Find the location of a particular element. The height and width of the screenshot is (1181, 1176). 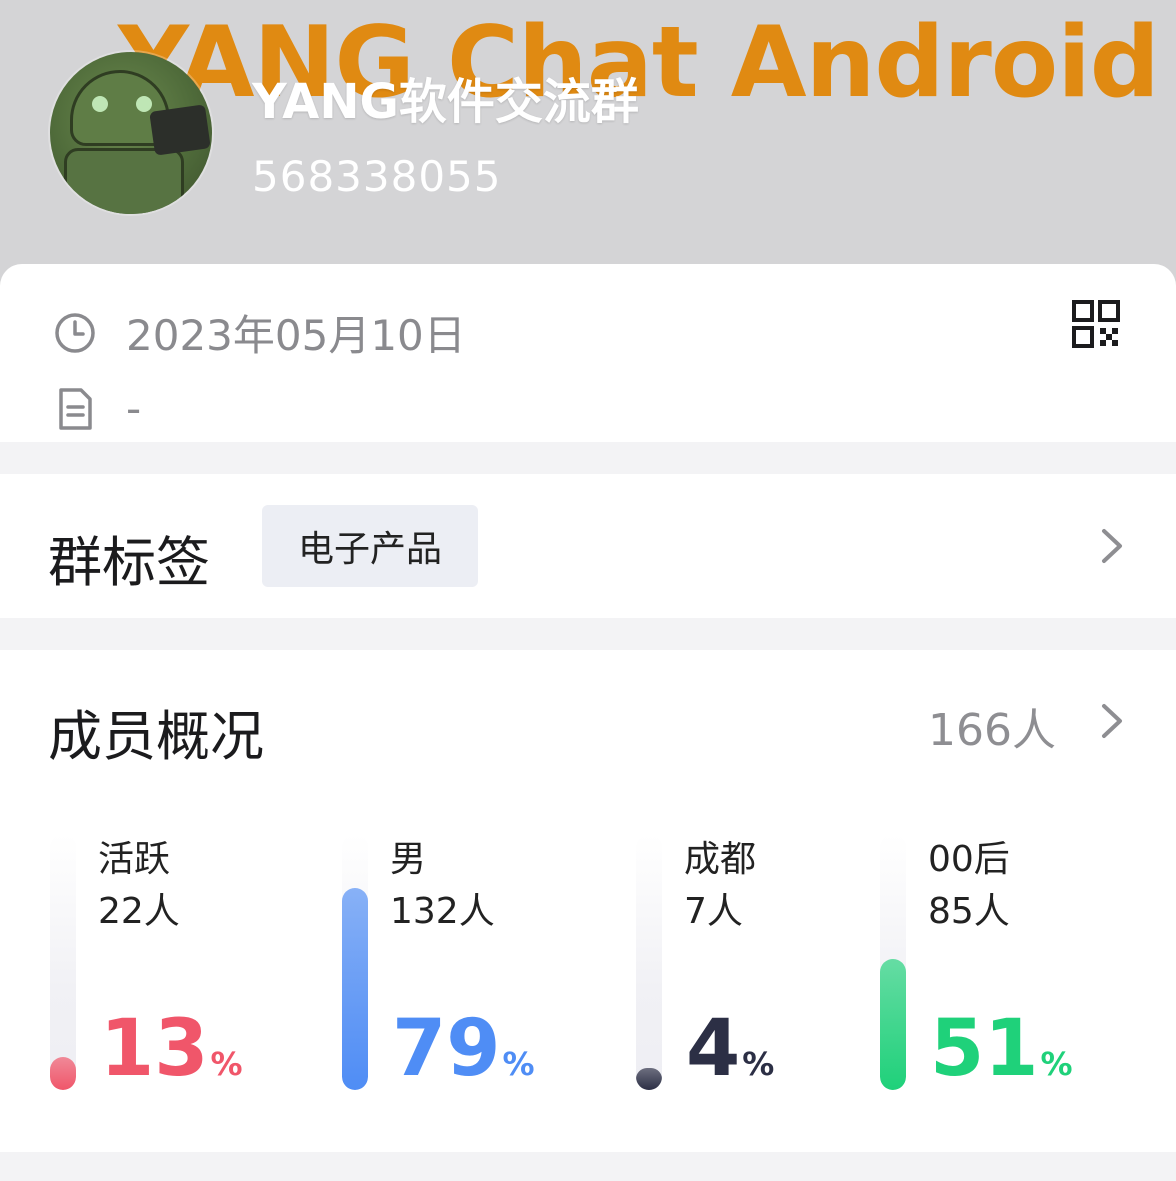

stat-count: 22人 is located at coordinates (139, 911).